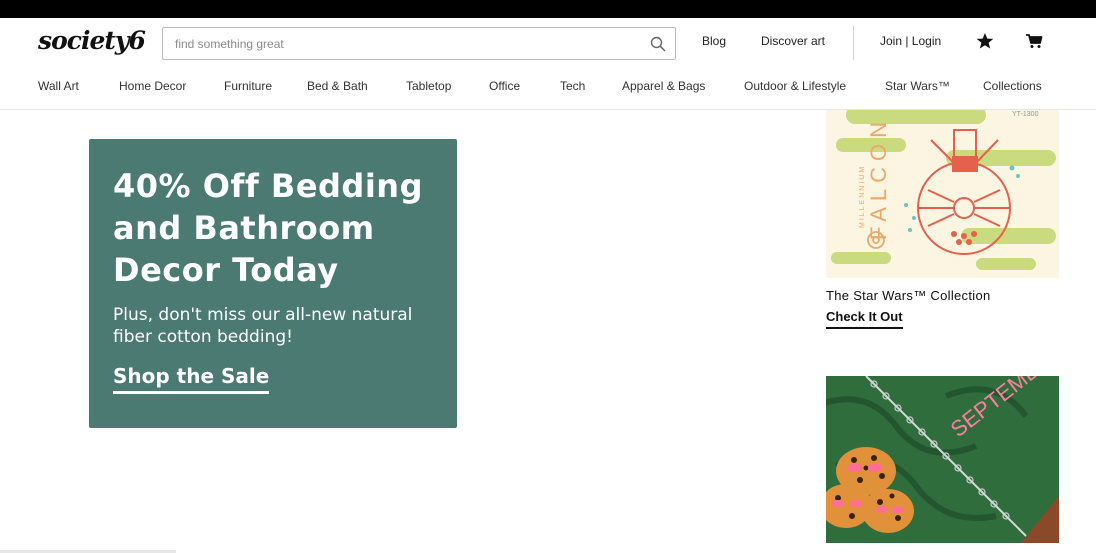  Describe the element at coordinates (1025, 114) in the screenshot. I see `yt-code-image-text: YT-1300` at that location.